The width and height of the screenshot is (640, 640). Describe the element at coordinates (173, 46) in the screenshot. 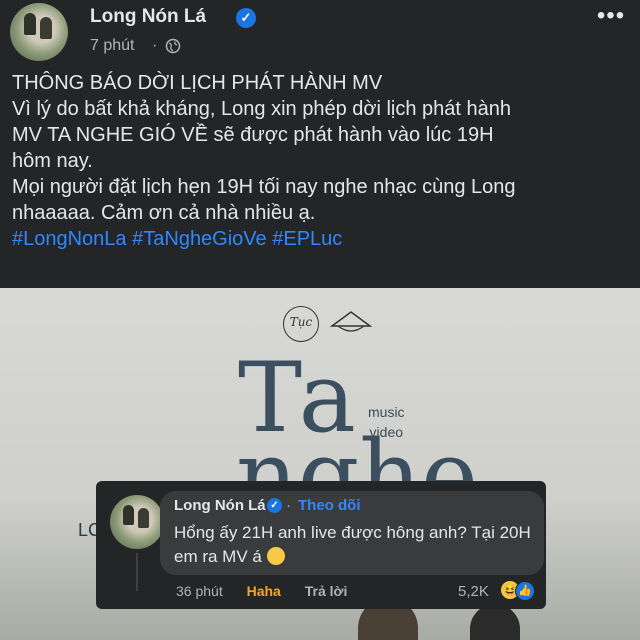

I see `globe-icon` at that location.